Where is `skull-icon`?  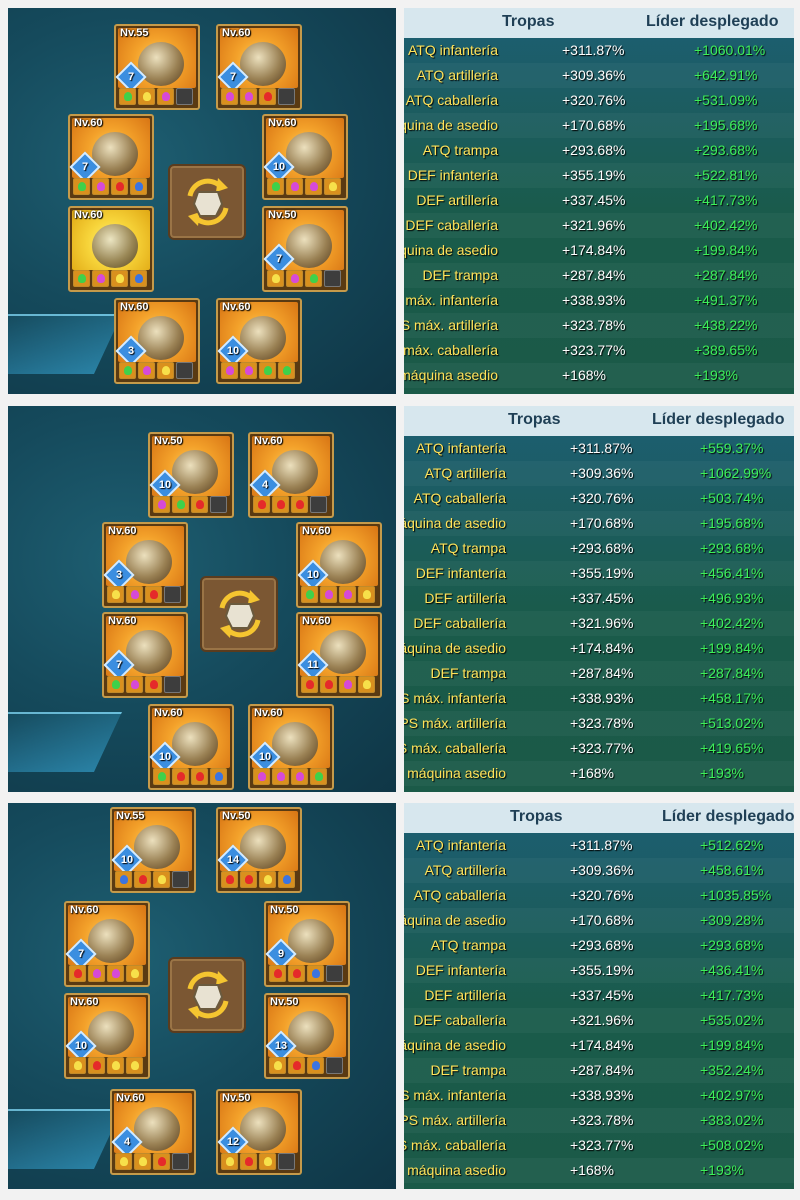
skull-icon is located at coordinates (311, 941).